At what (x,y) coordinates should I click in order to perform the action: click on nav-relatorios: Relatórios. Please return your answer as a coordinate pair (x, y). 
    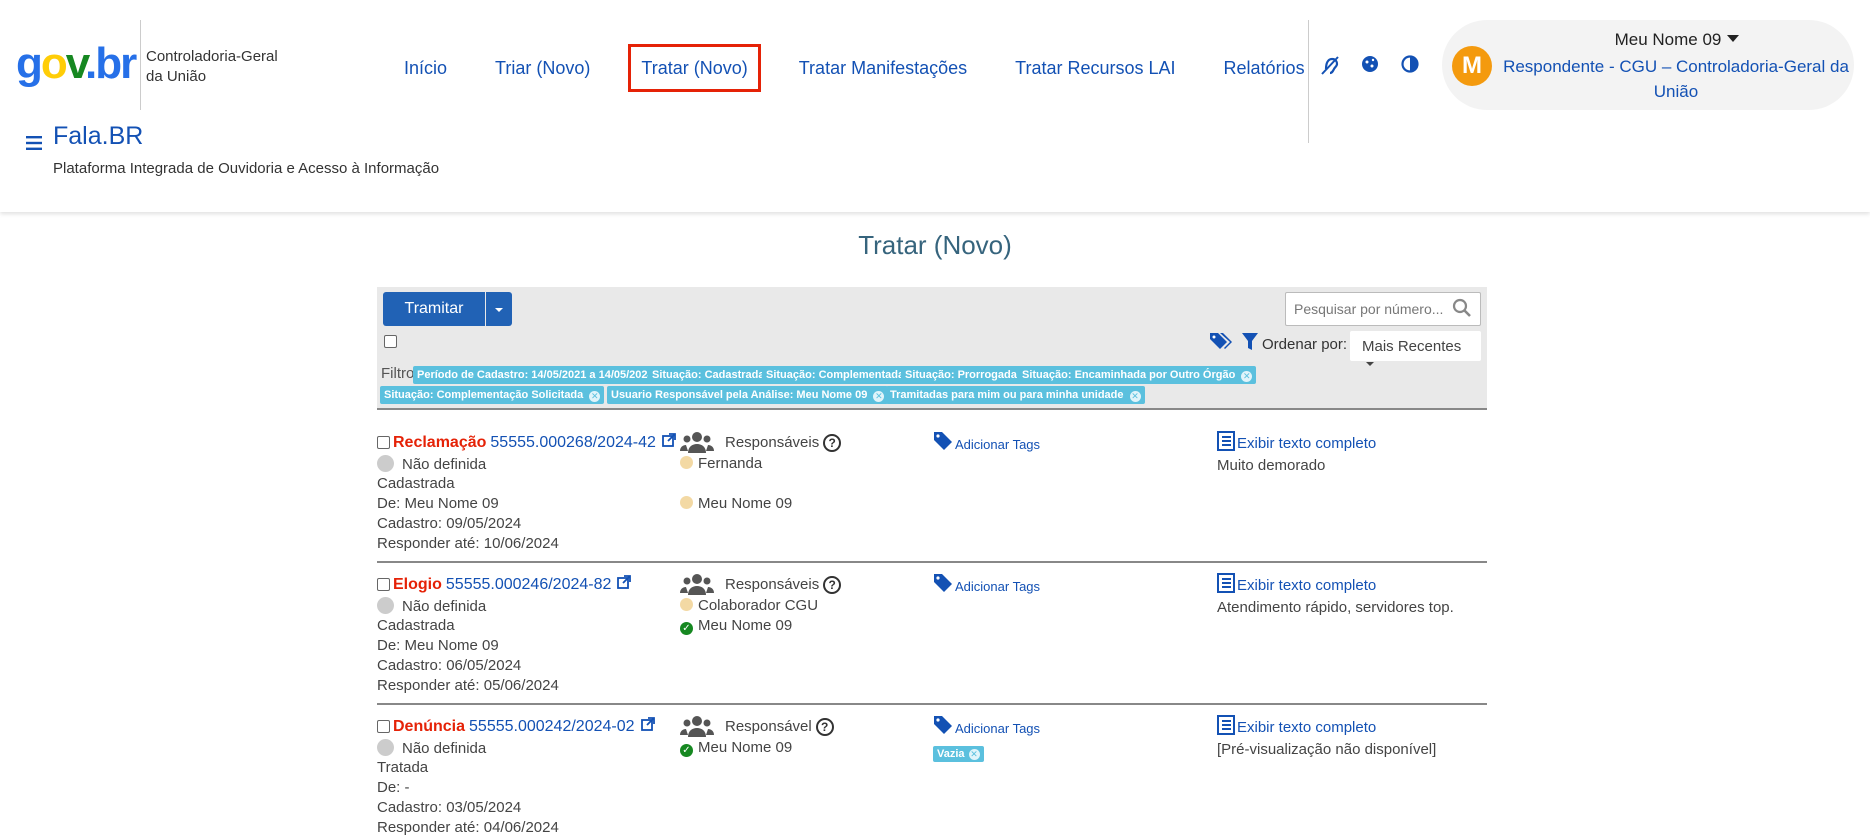
    Looking at the image, I should click on (1264, 68).